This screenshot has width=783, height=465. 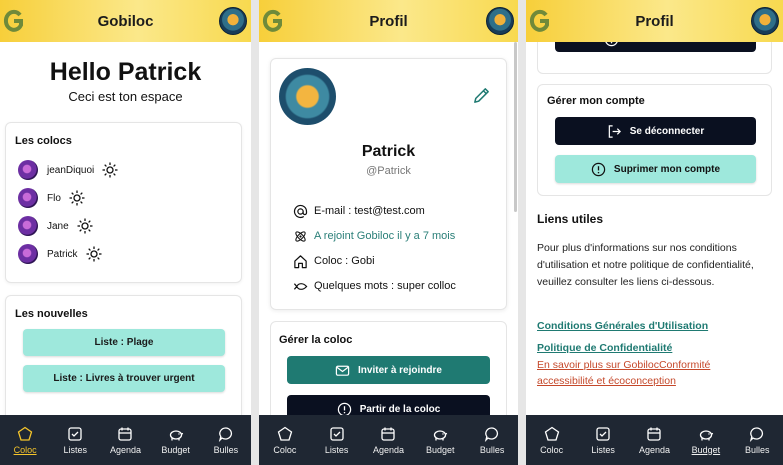 I want to click on invite-button: Inviter à rejoindre, so click(x=388, y=370).